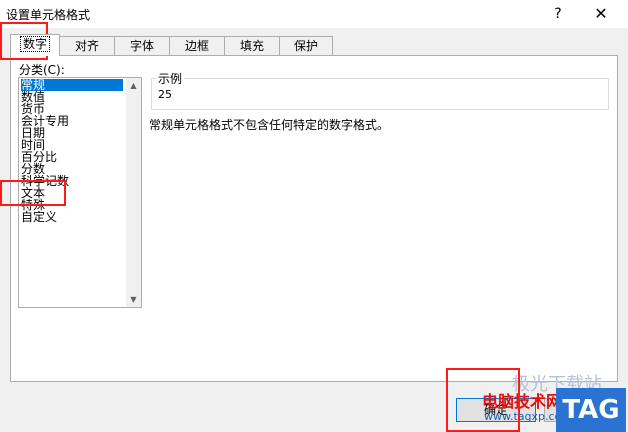 This screenshot has height=432, width=628. I want to click on tab-label: 数字, so click(34, 44).